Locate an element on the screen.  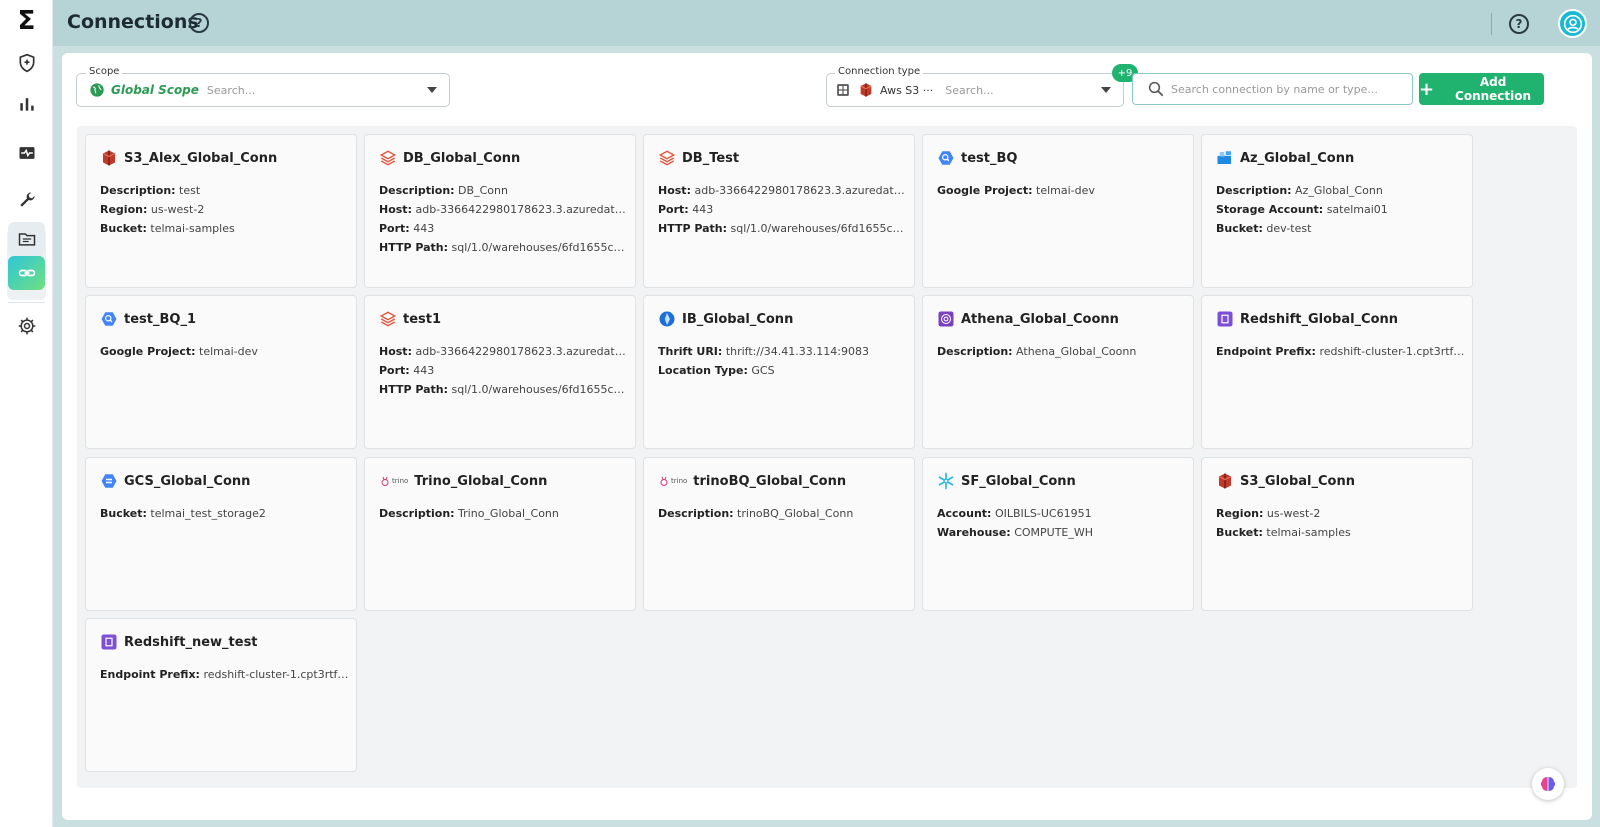
connection-search is located at coordinates (1272, 89).